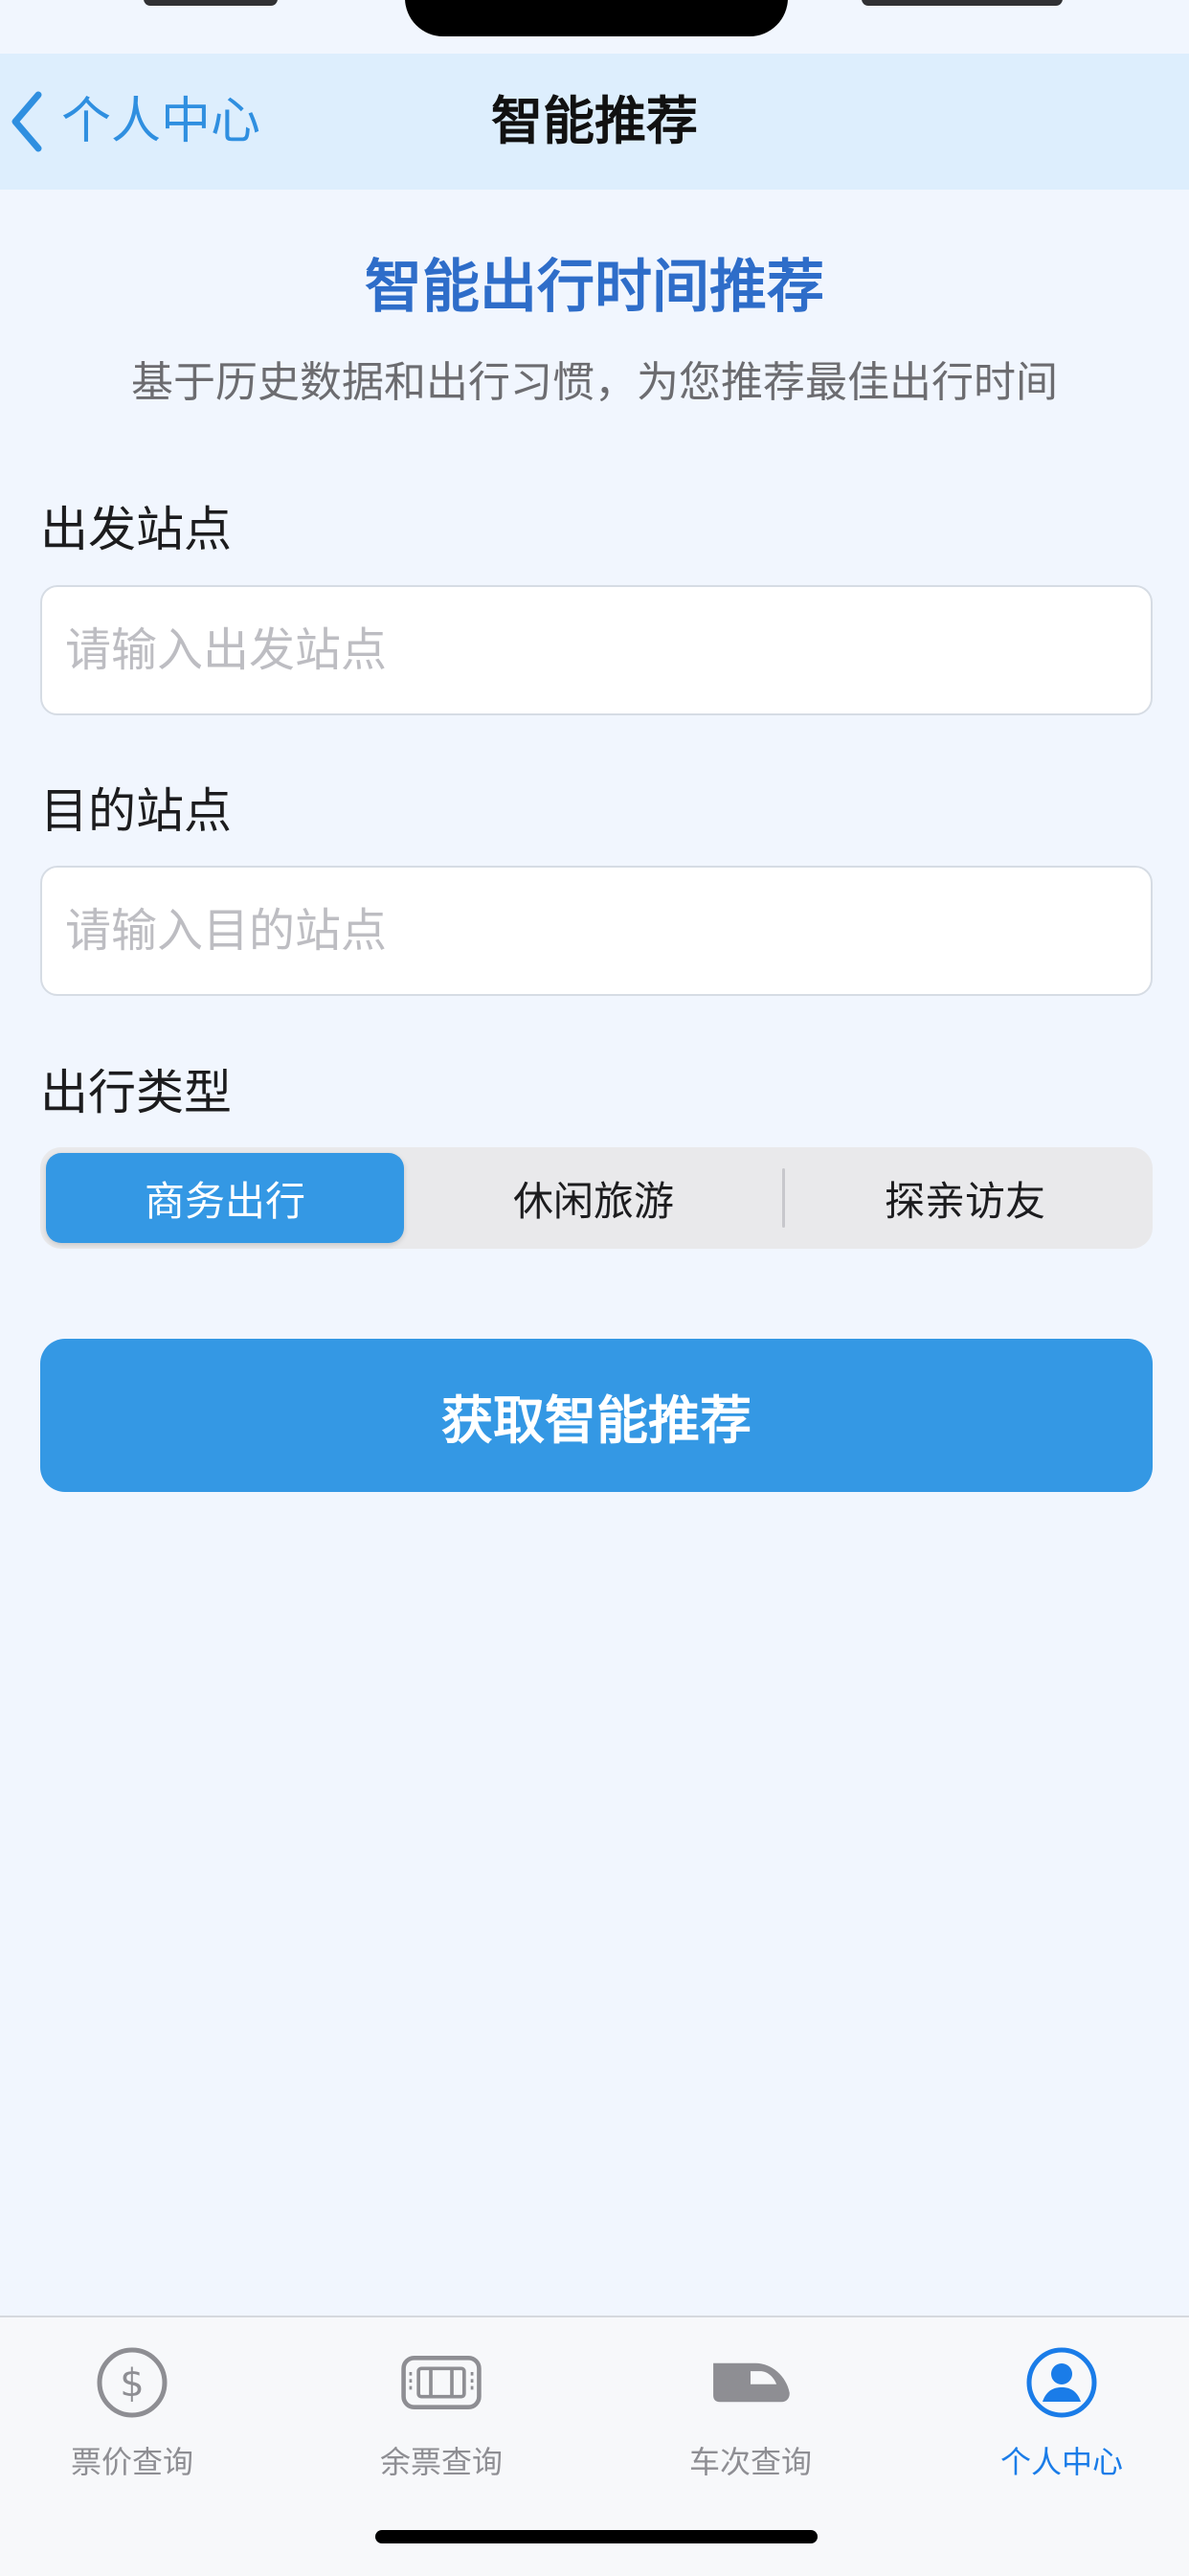  What do you see at coordinates (1061, 2462) in the screenshot?
I see `tab-label: 个人中心` at bounding box center [1061, 2462].